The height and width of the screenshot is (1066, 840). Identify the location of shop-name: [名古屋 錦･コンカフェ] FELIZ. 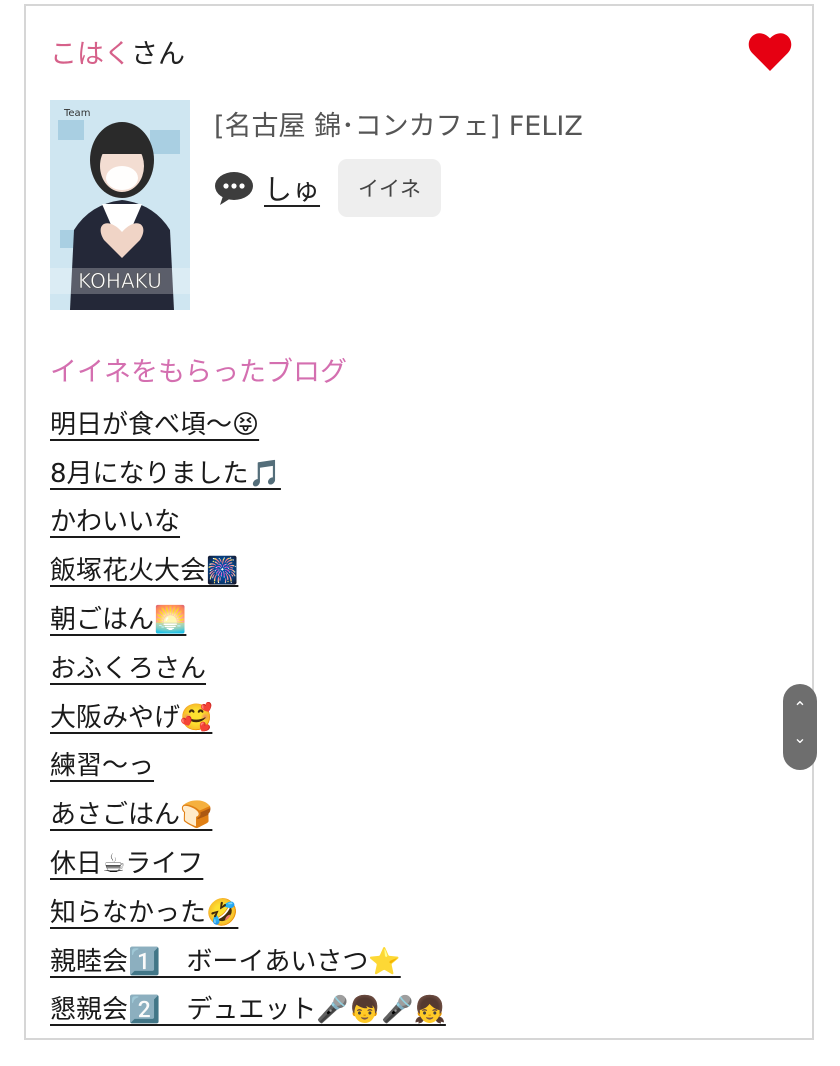
(398, 123).